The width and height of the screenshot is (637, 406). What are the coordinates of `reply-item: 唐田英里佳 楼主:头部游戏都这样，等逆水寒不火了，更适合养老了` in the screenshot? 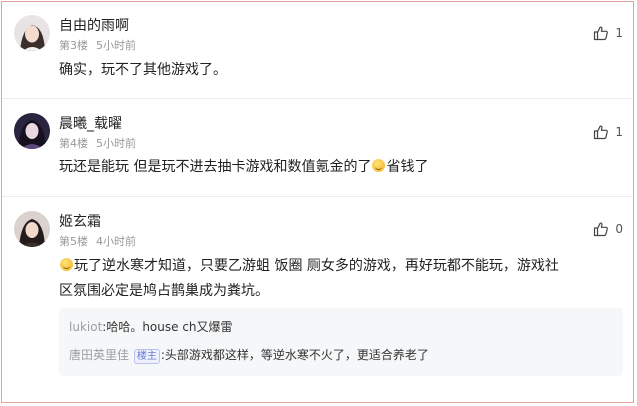 It's located at (249, 355).